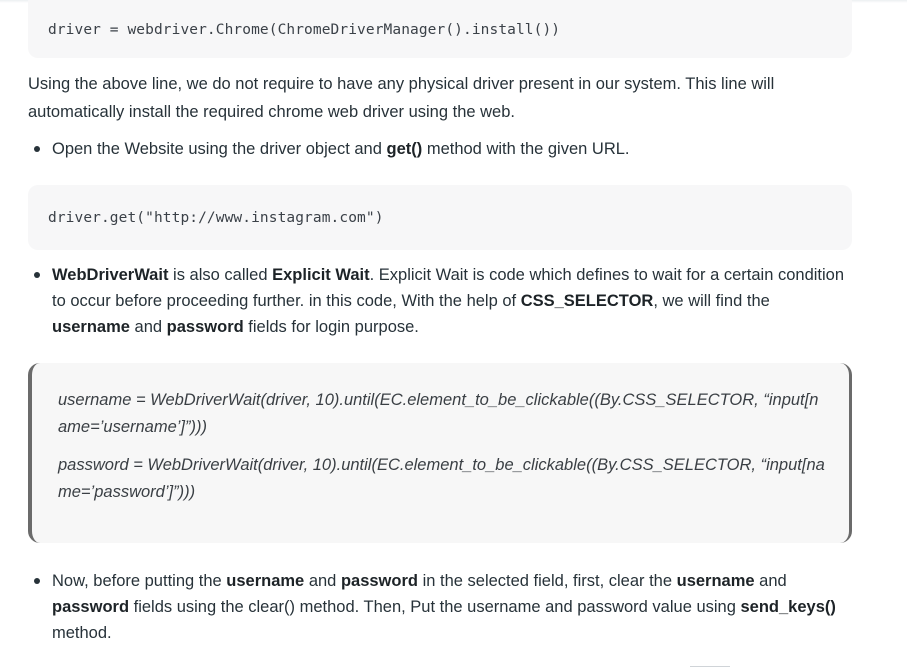 The image size is (907, 669). I want to click on text: method., so click(82, 633).